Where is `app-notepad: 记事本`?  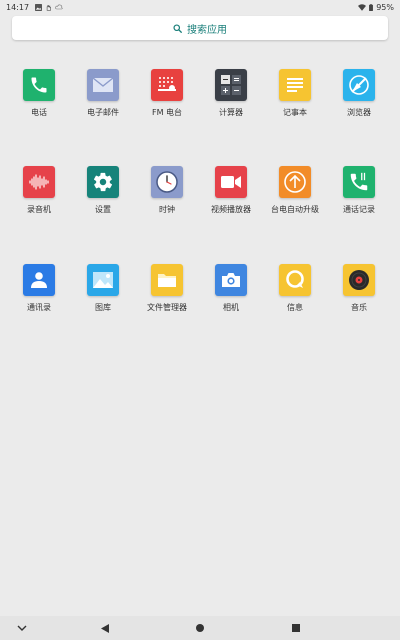 app-notepad: 记事本 is located at coordinates (295, 93).